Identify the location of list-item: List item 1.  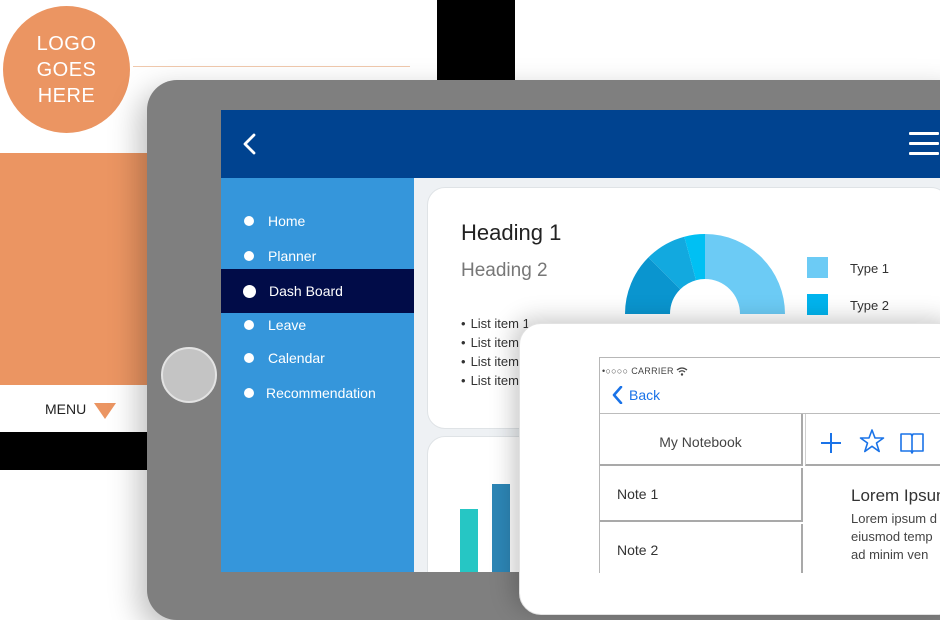
(495, 323).